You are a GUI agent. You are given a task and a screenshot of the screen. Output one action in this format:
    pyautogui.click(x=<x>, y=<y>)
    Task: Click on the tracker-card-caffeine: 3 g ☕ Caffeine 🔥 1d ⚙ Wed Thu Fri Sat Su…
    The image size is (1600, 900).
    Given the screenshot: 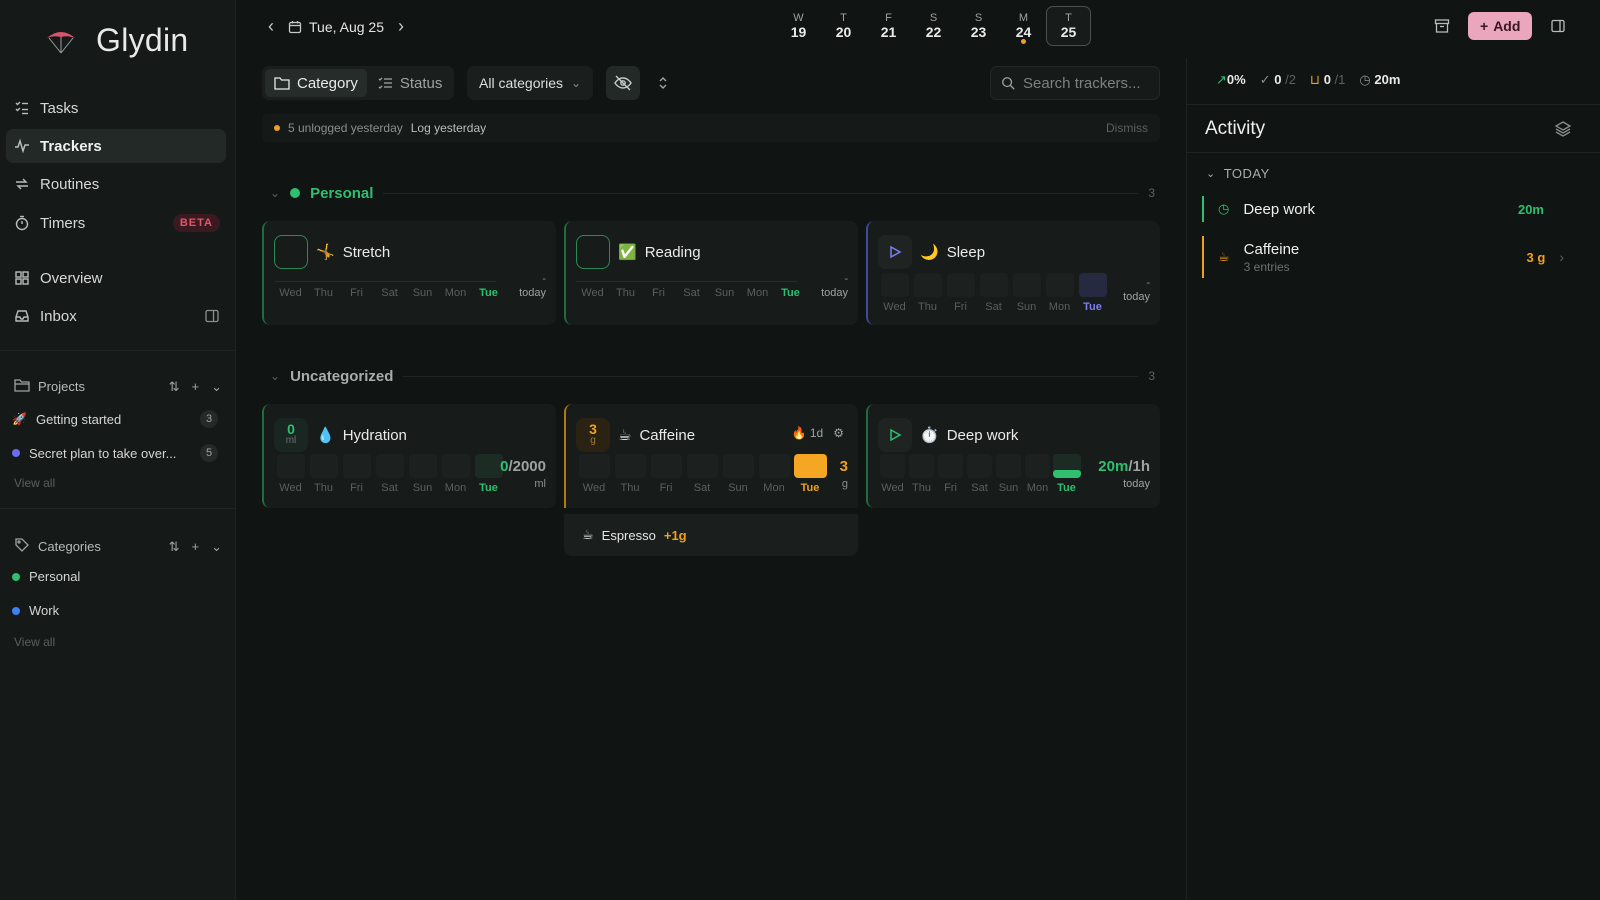 What is the action you would take?
    pyautogui.click(x=711, y=456)
    